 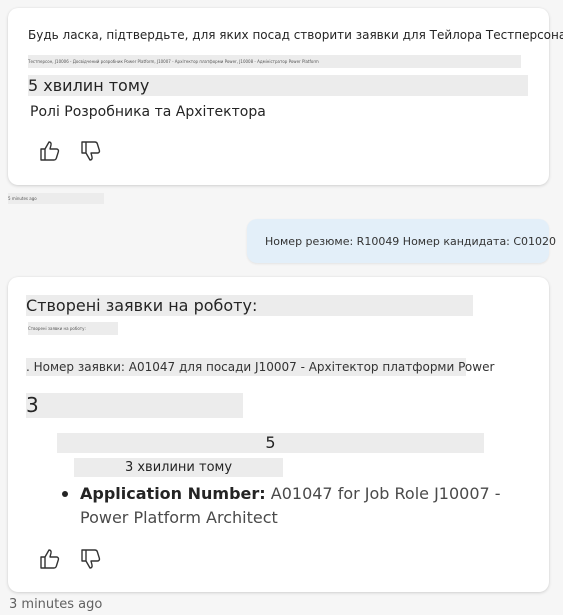 What do you see at coordinates (173, 493) in the screenshot?
I see `application-number-label: Application Number:` at bounding box center [173, 493].